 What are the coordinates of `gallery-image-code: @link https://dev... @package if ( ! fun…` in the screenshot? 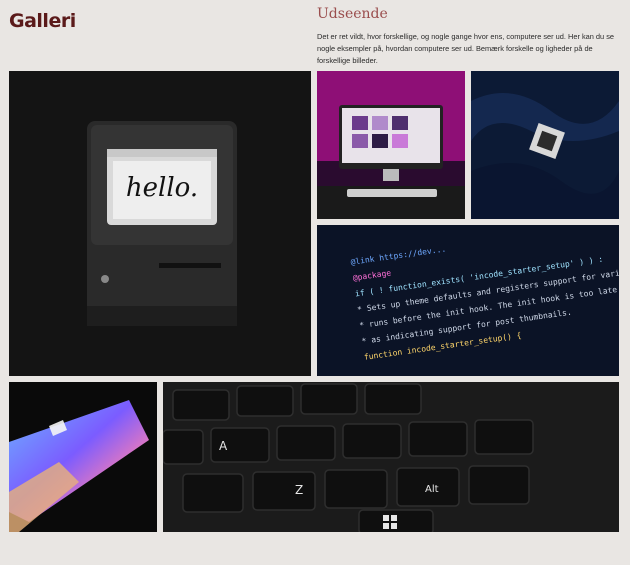 It's located at (468, 300).